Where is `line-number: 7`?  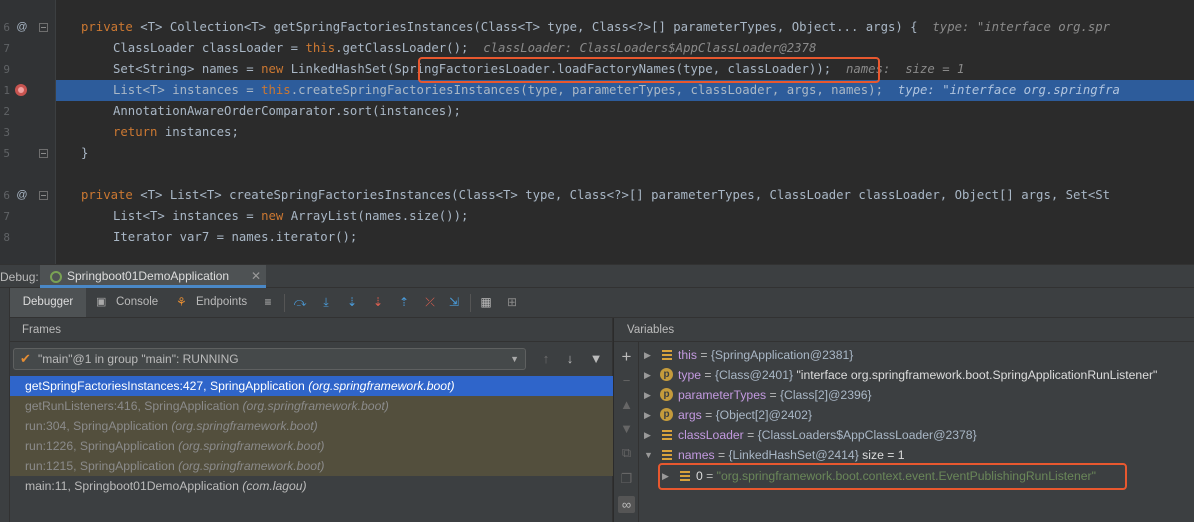
line-number: 7 is located at coordinates (6, 48).